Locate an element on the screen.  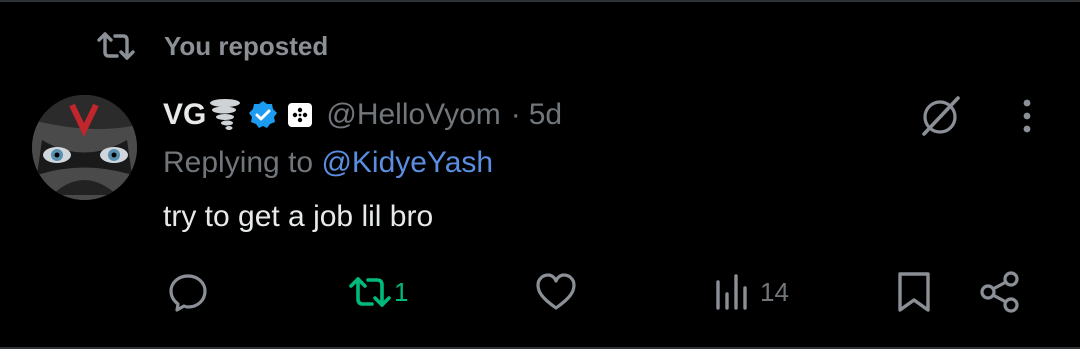
share-icon is located at coordinates (999, 292).